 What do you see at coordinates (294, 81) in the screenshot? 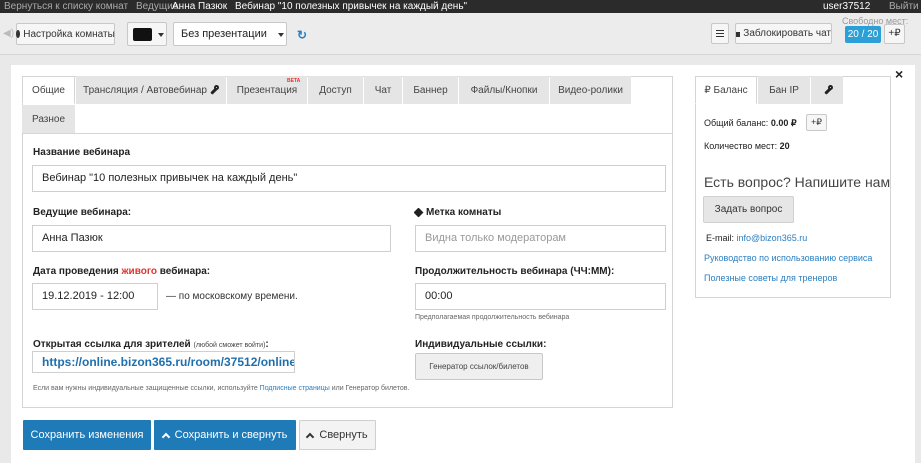
I see `beta-badge: BETA` at bounding box center [294, 81].